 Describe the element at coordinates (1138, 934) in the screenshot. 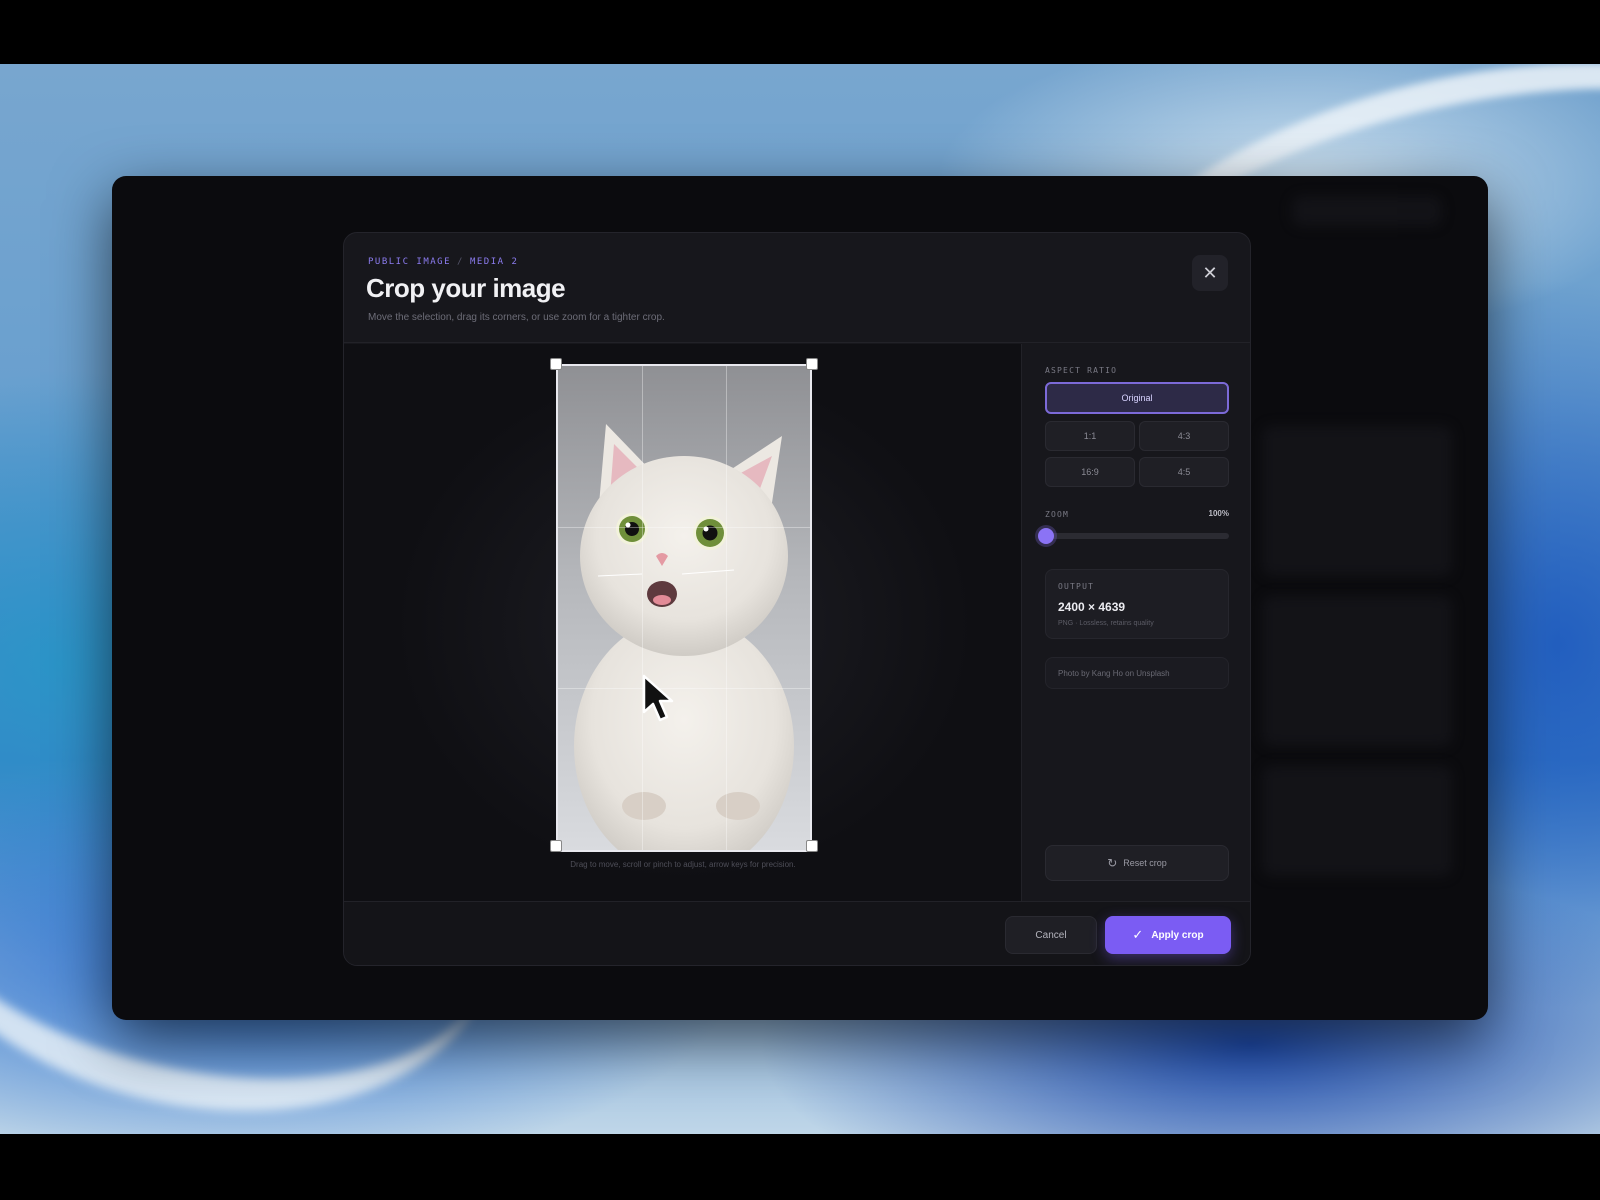

I see `check-icon: ✓` at that location.